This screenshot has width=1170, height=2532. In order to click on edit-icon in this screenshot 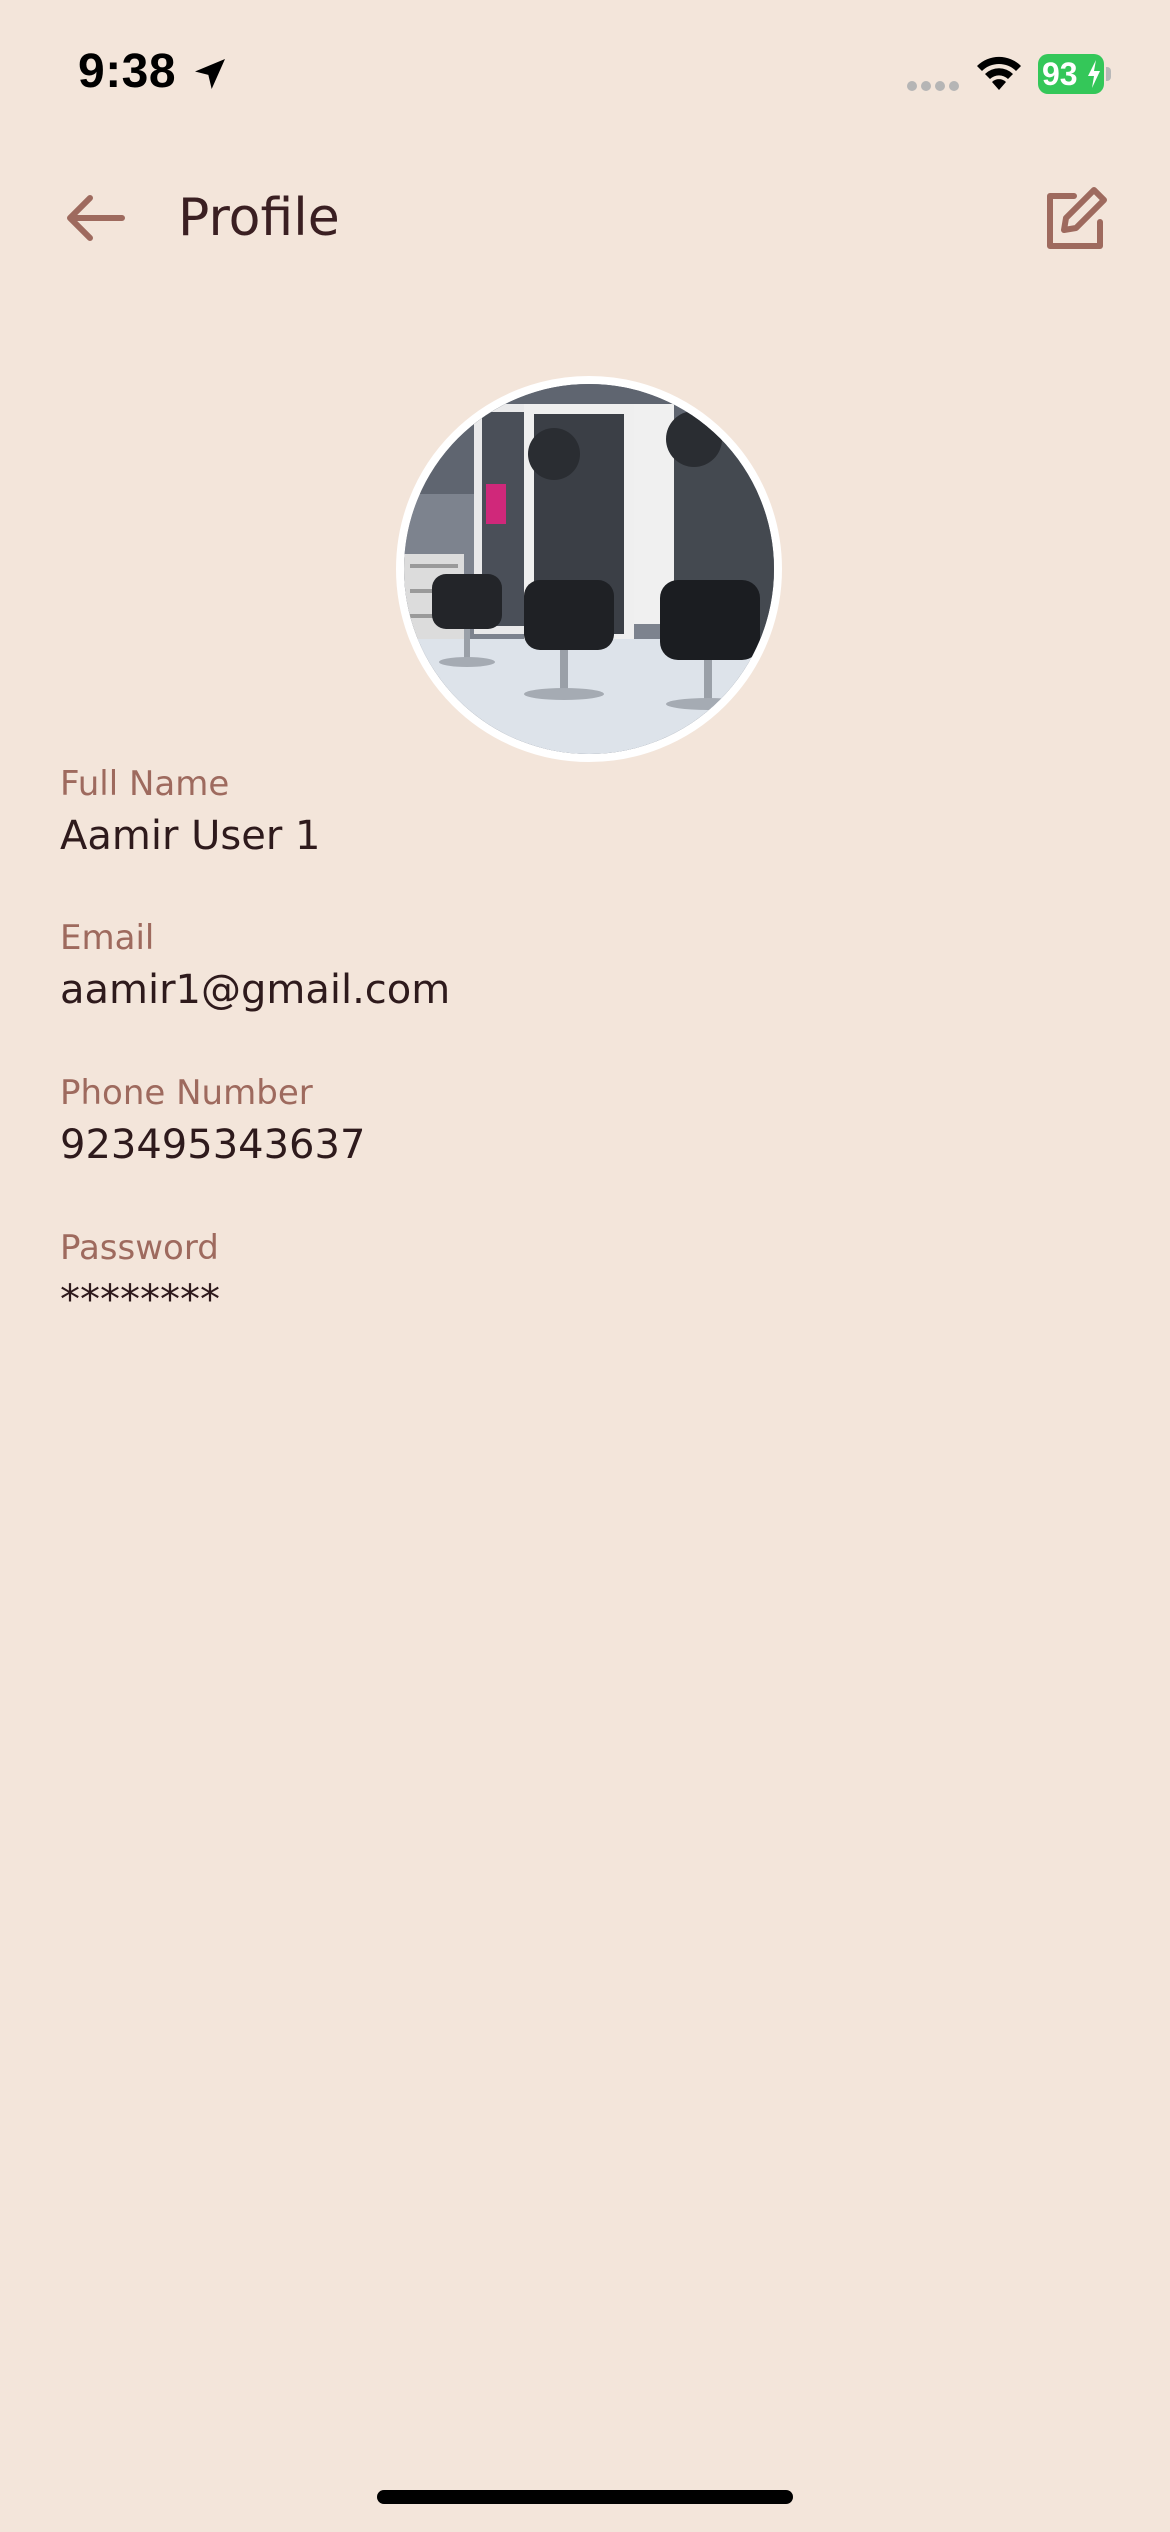, I will do `click(1075, 219)`.